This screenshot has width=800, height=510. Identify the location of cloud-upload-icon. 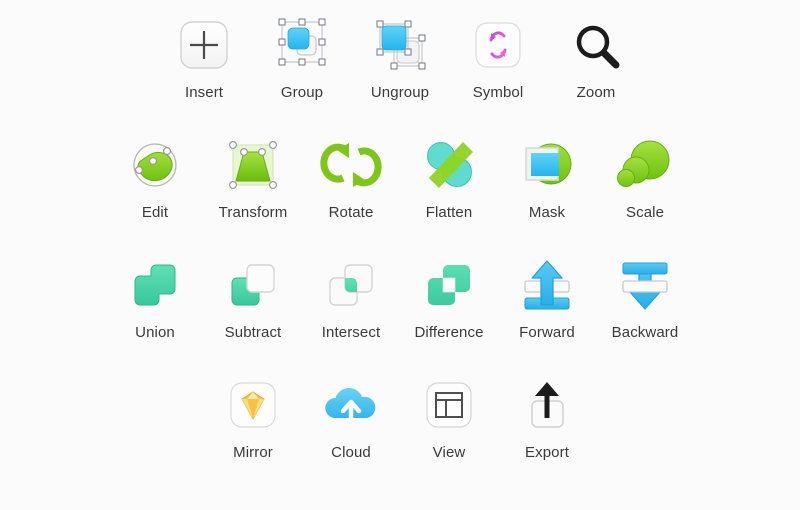
(351, 405).